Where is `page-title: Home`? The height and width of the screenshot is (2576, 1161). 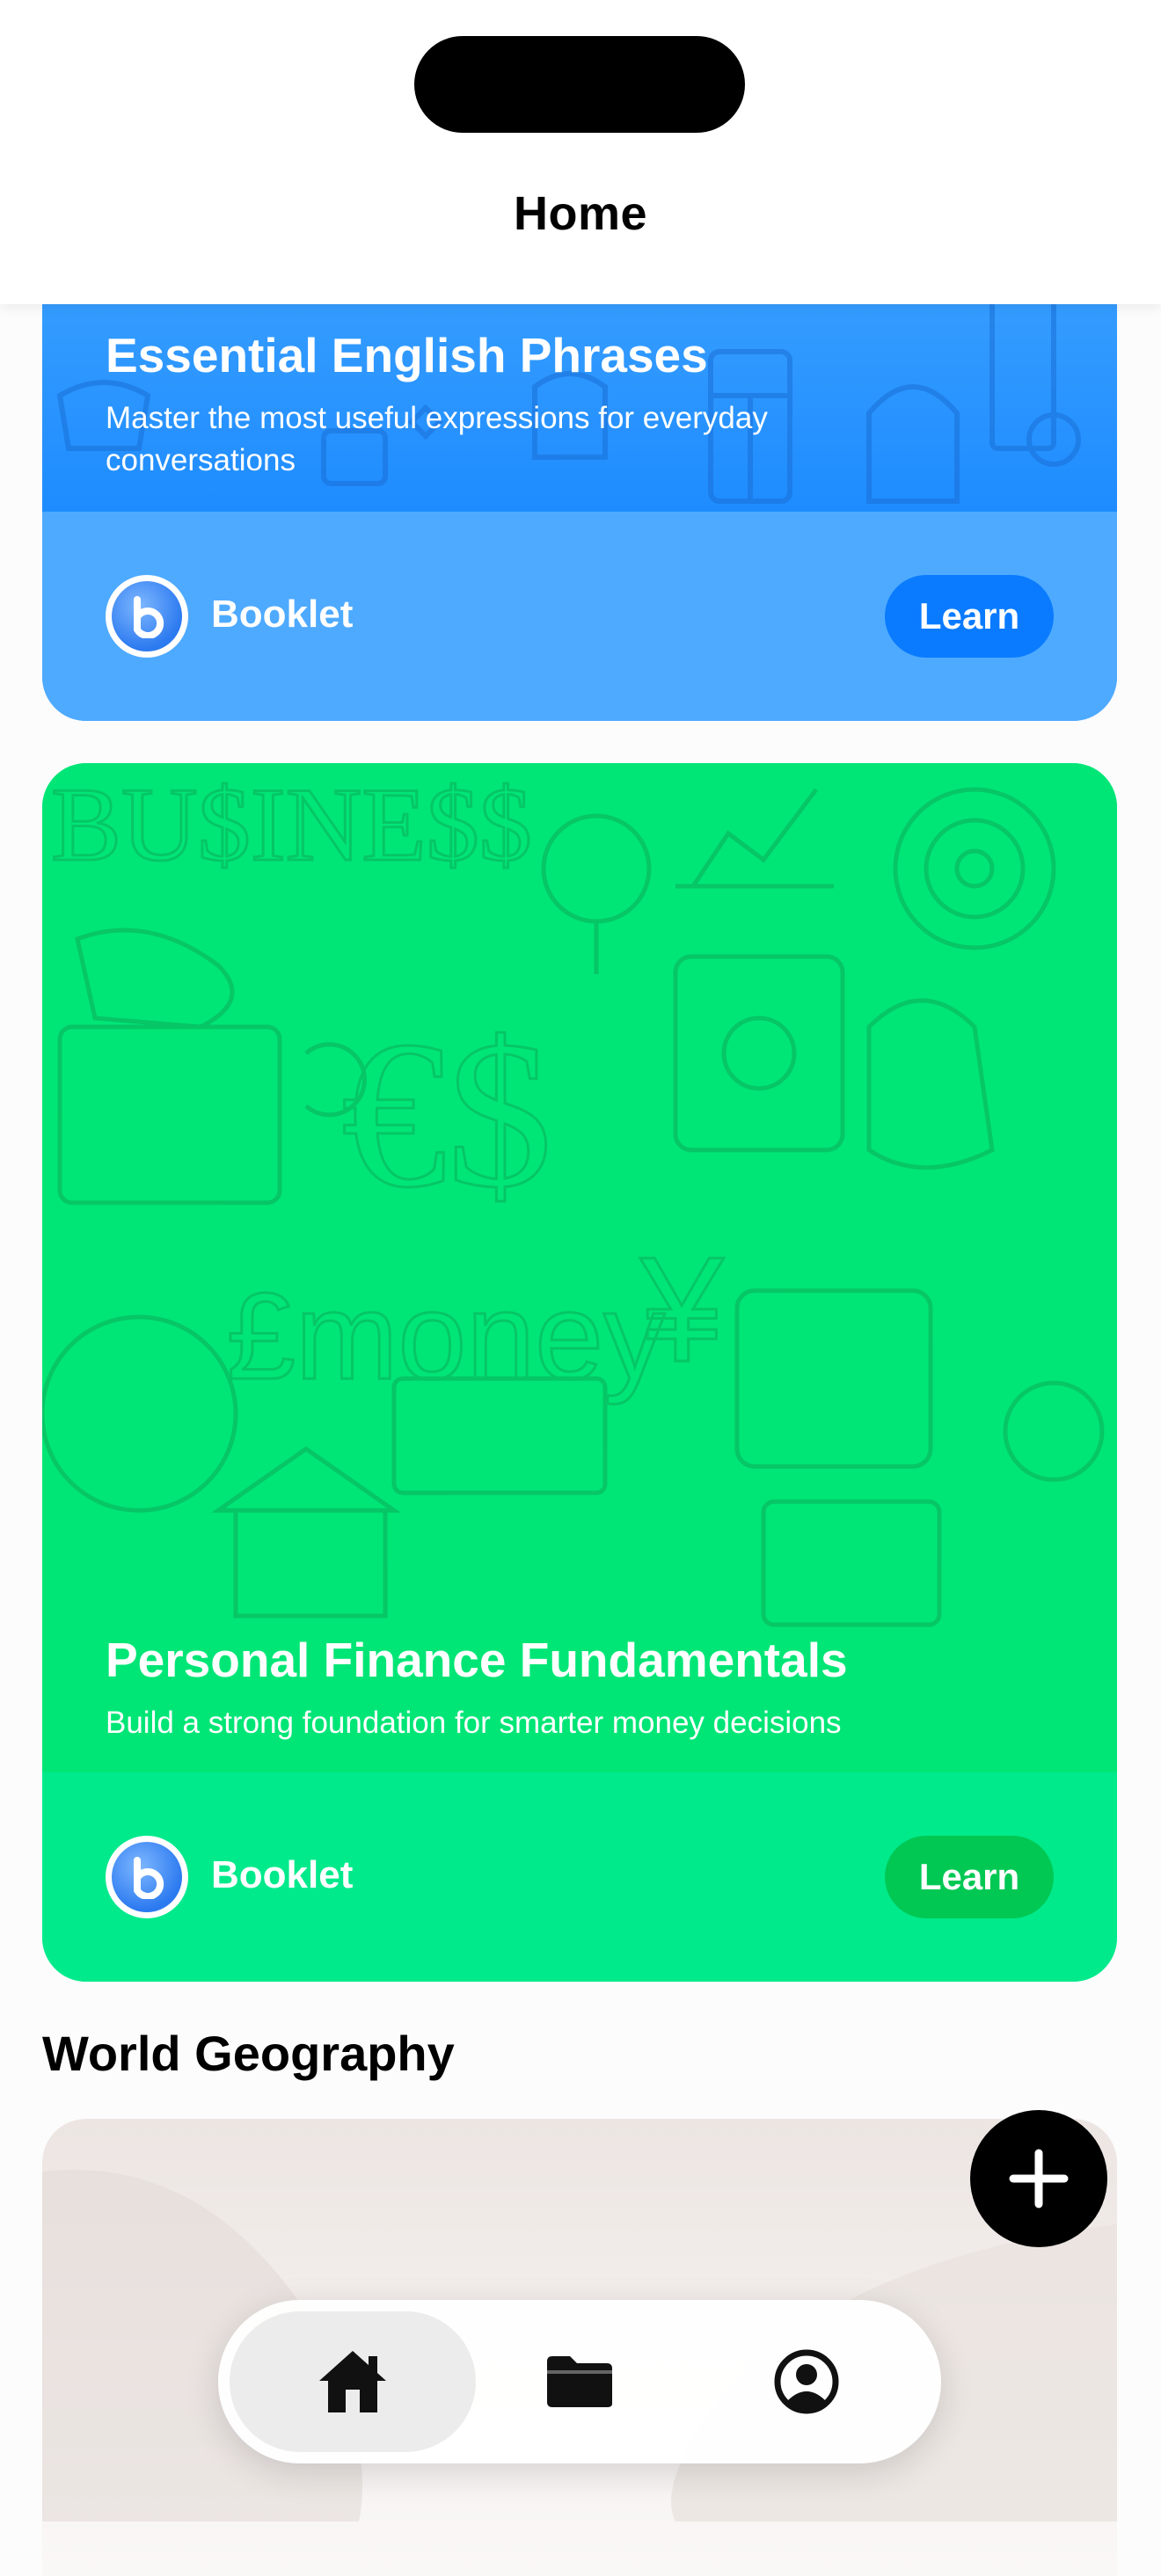
page-title: Home is located at coordinates (580, 213).